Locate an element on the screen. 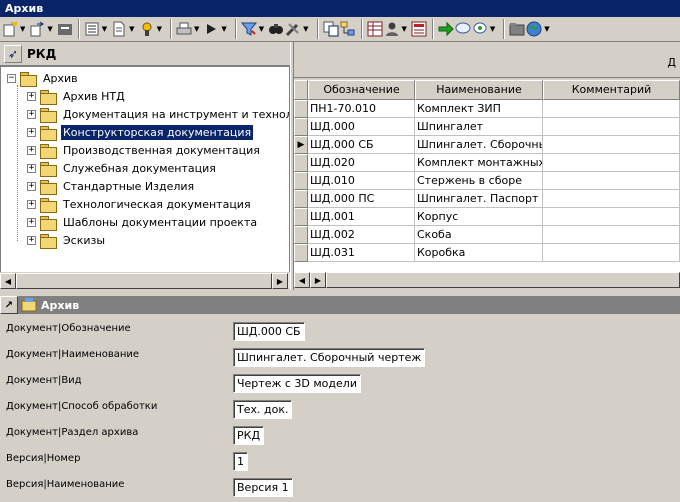 The height and width of the screenshot is (502, 680). cell-name: Стержень в сборе is located at coordinates (479, 181).